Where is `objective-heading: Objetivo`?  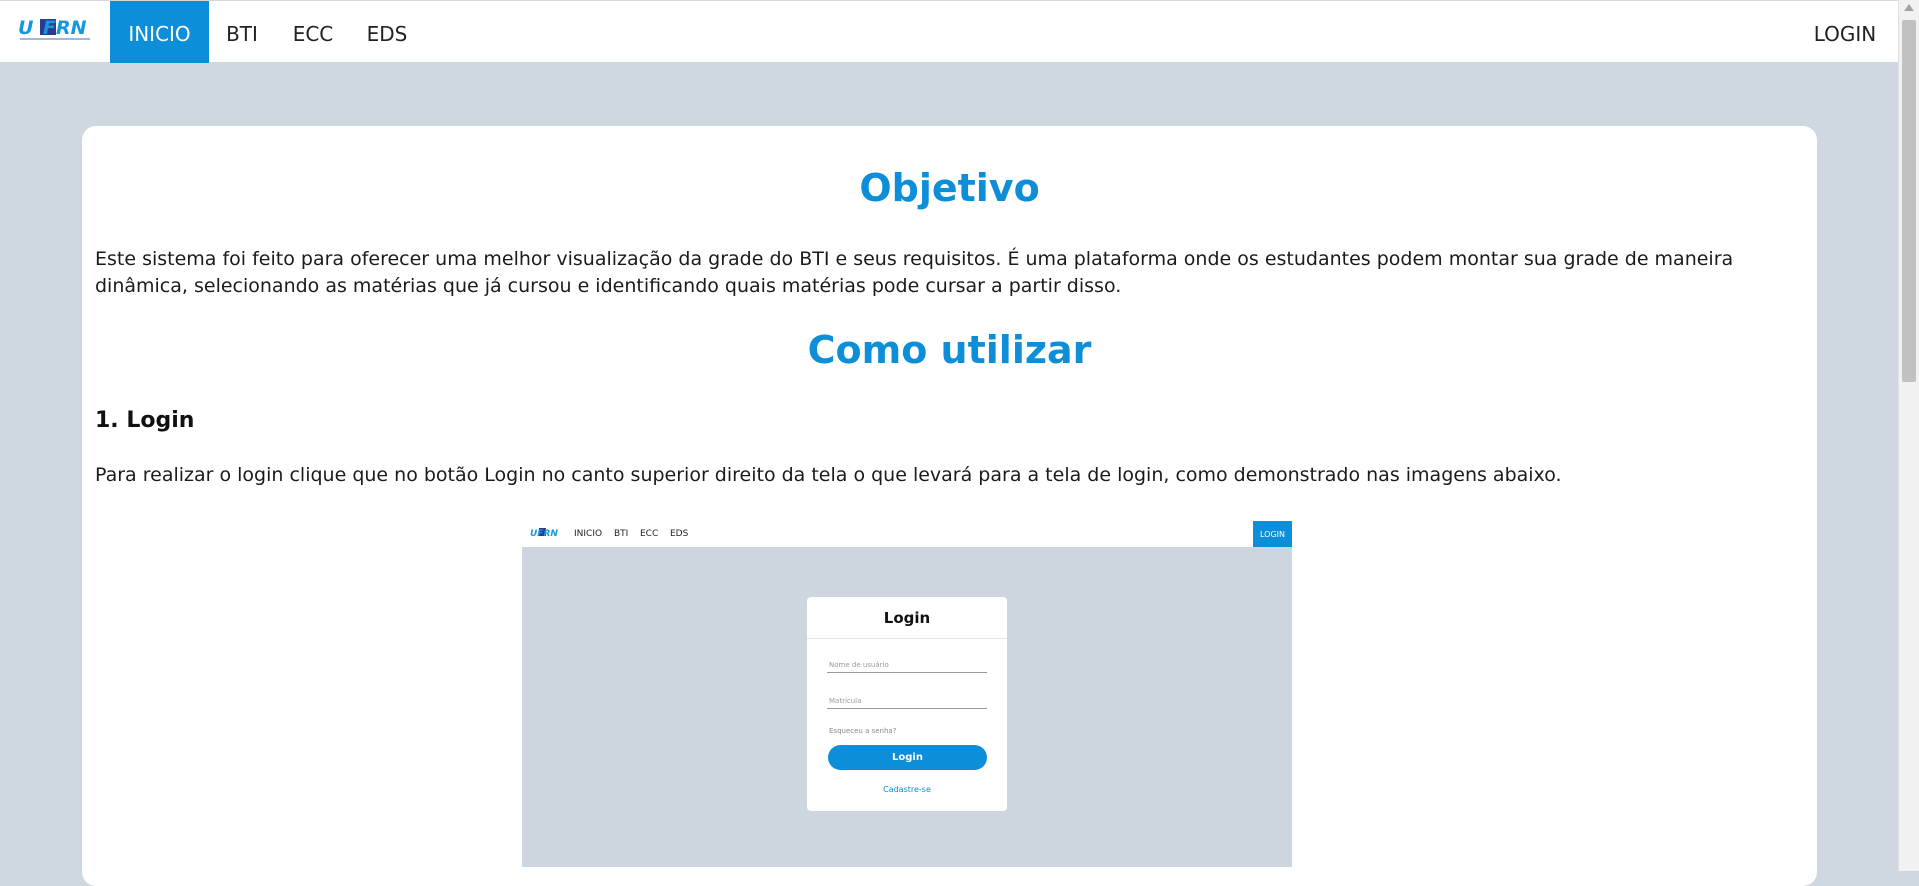 objective-heading: Objetivo is located at coordinates (949, 188).